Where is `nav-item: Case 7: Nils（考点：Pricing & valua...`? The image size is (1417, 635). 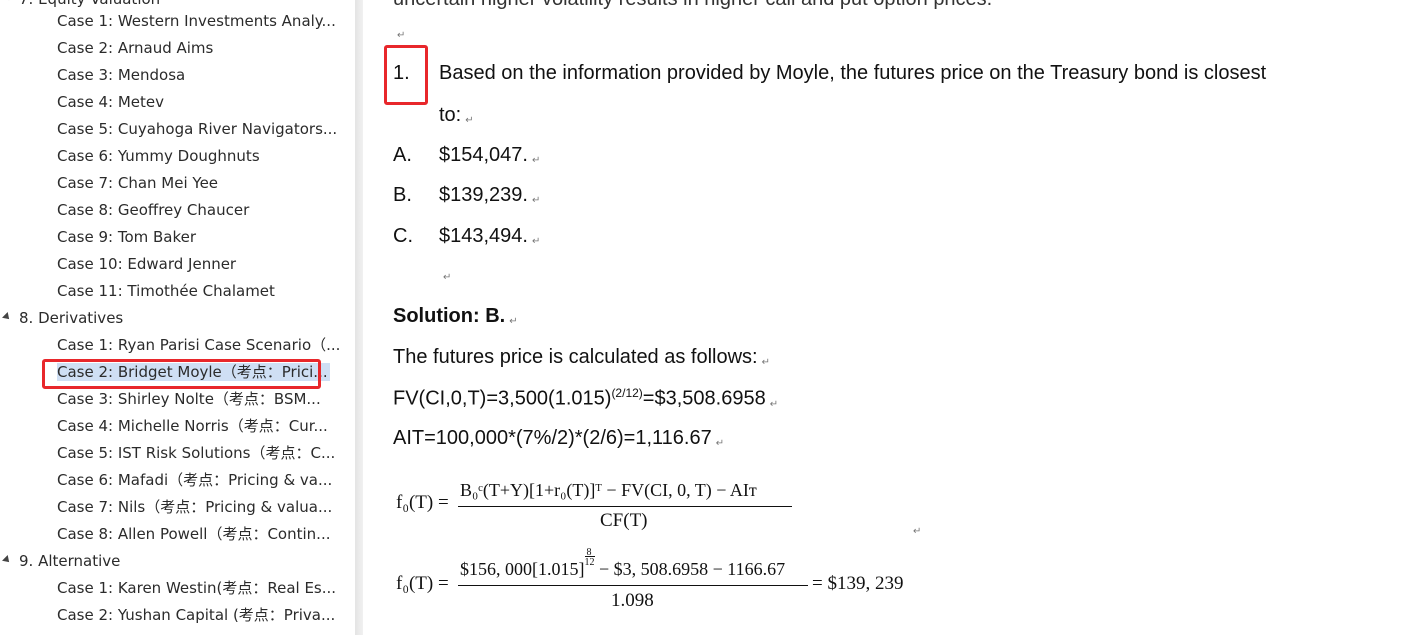
nav-item: Case 7: Nils（考点：Pricing & valua... is located at coordinates (194, 507).